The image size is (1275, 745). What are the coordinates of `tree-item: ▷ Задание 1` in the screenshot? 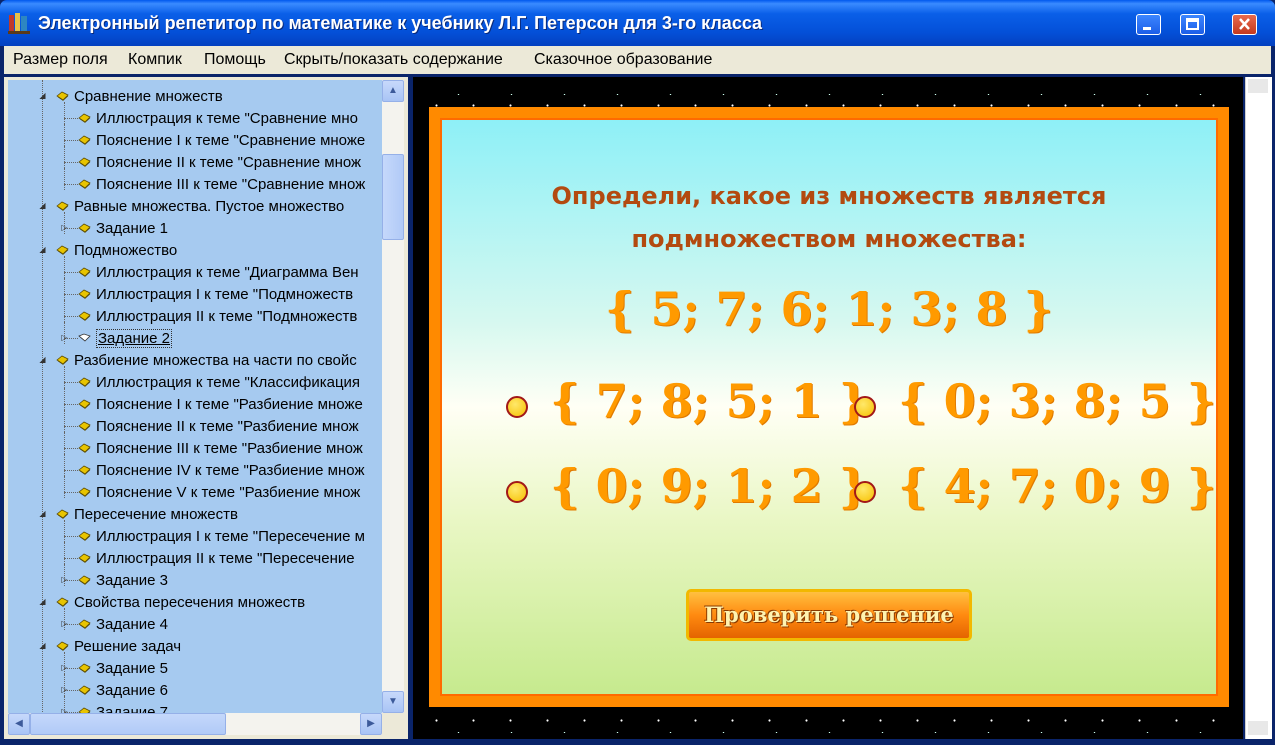 It's located at (195, 226).